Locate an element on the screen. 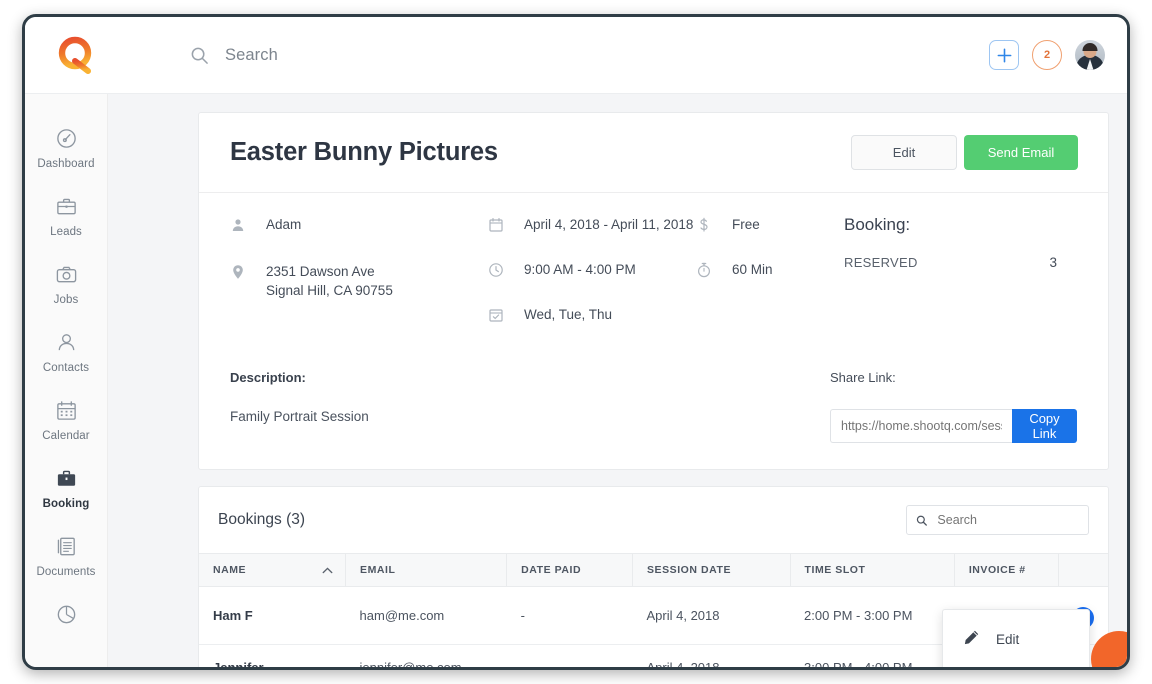 The width and height of the screenshot is (1152, 684). days: Wed, Tue, Thu is located at coordinates (568, 314).